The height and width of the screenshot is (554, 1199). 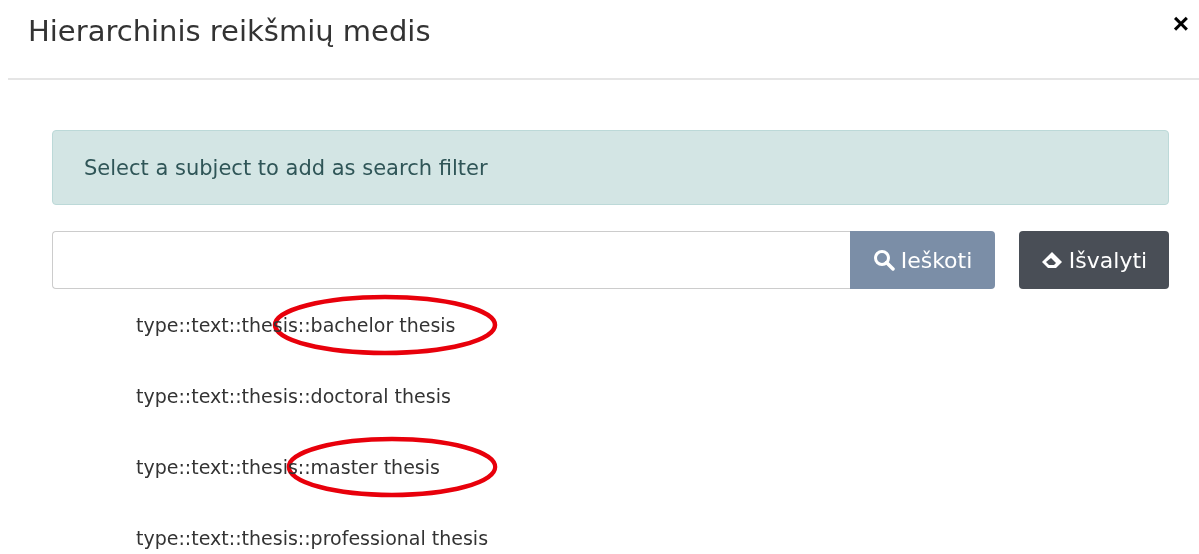 What do you see at coordinates (1051, 260) in the screenshot?
I see `eraser-icon` at bounding box center [1051, 260].